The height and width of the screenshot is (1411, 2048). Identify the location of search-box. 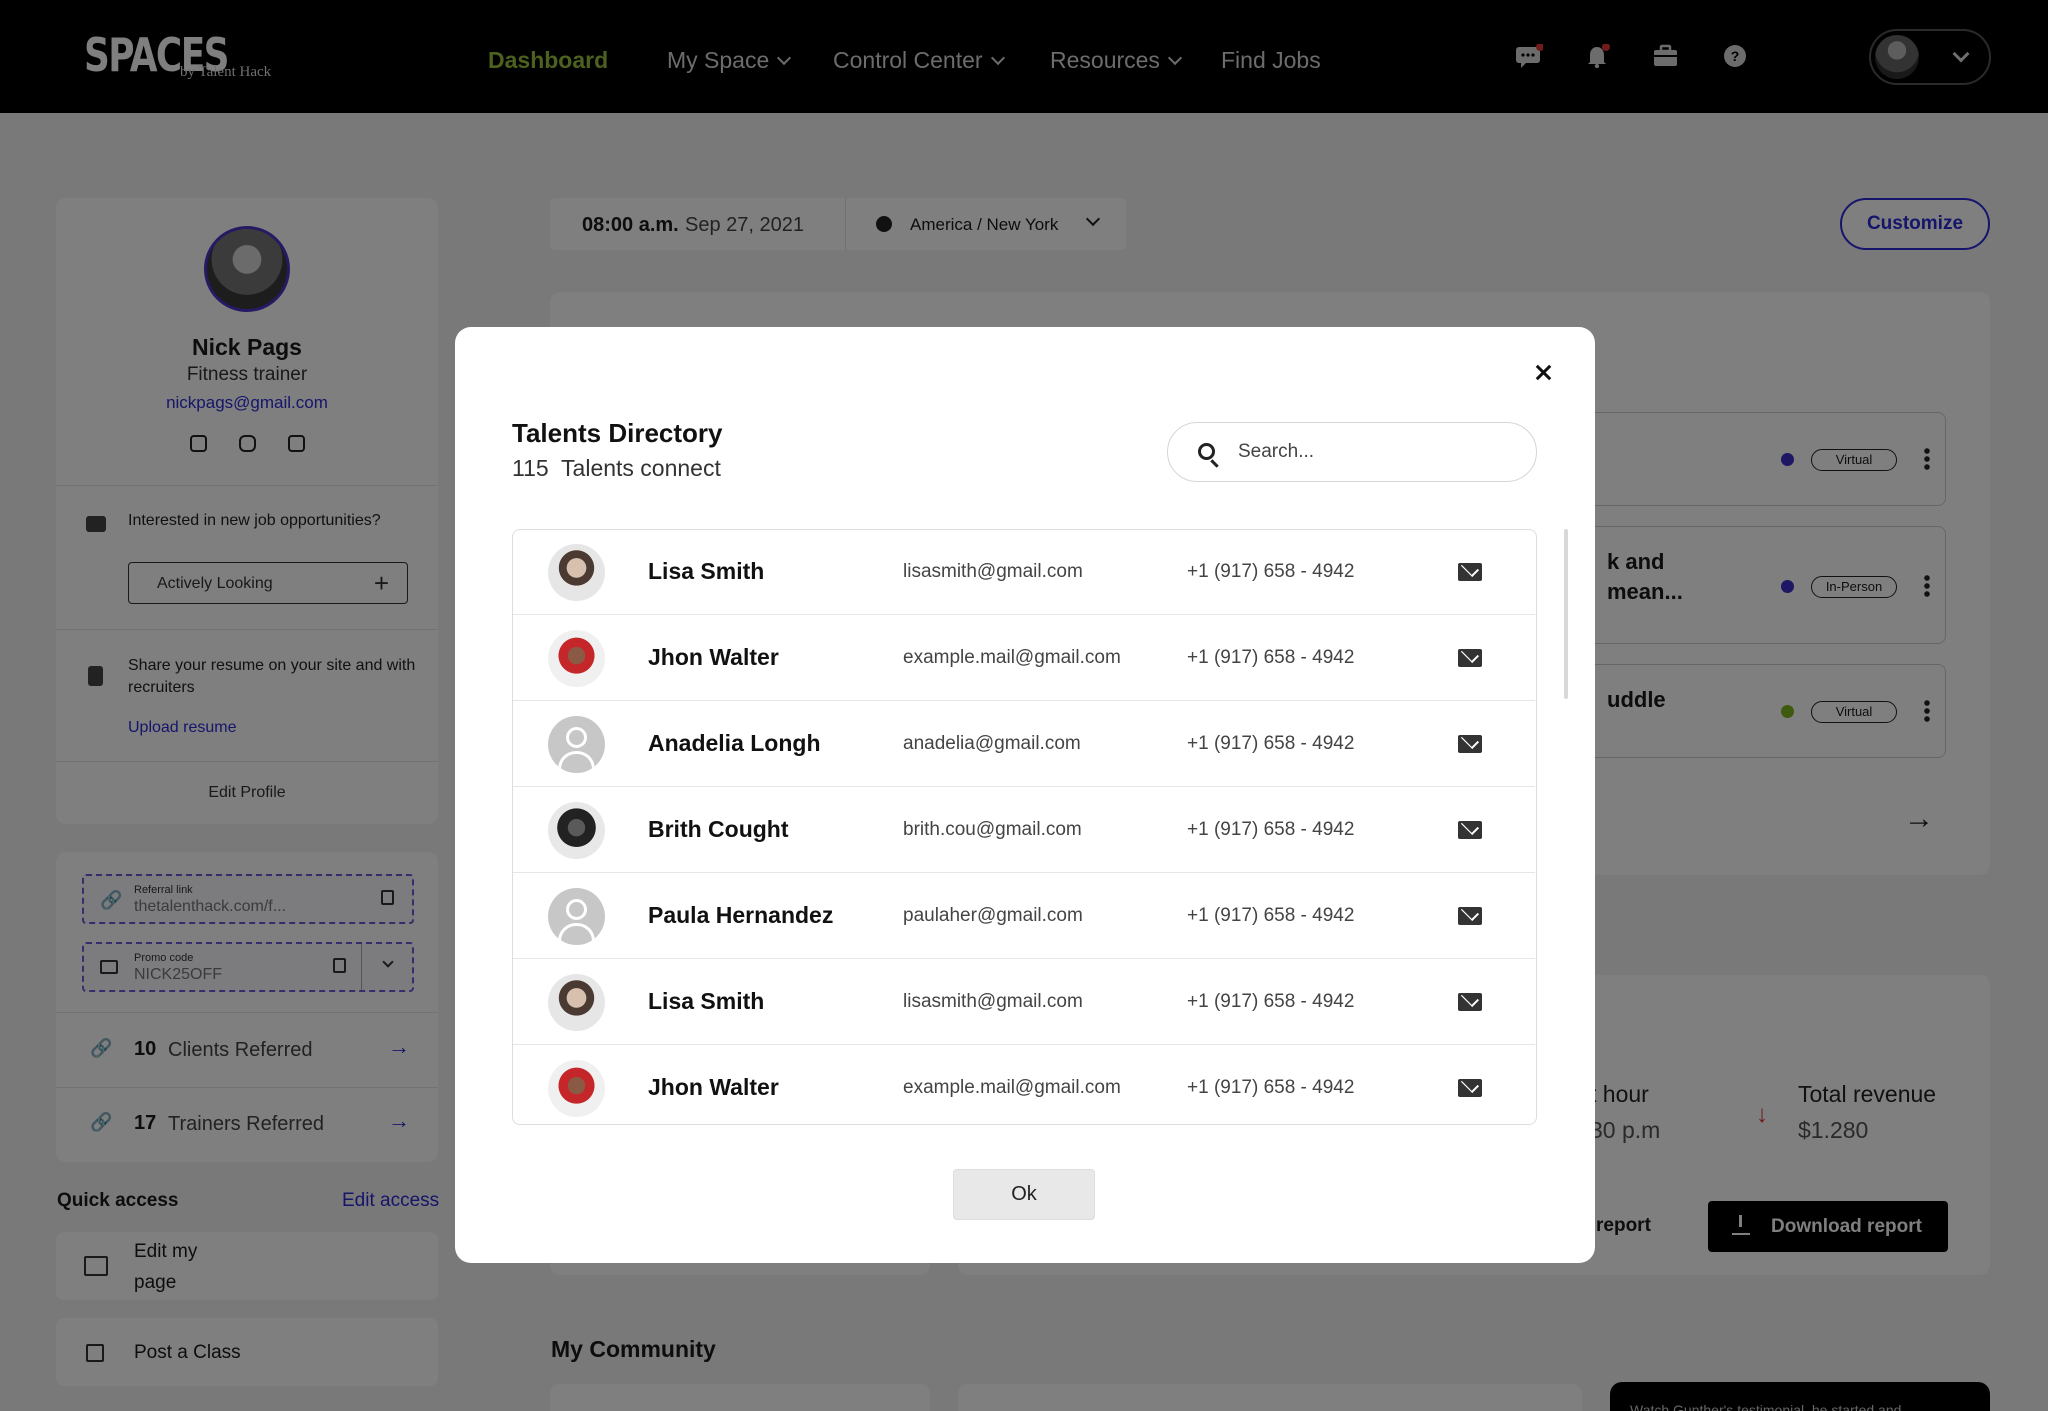
(1352, 452).